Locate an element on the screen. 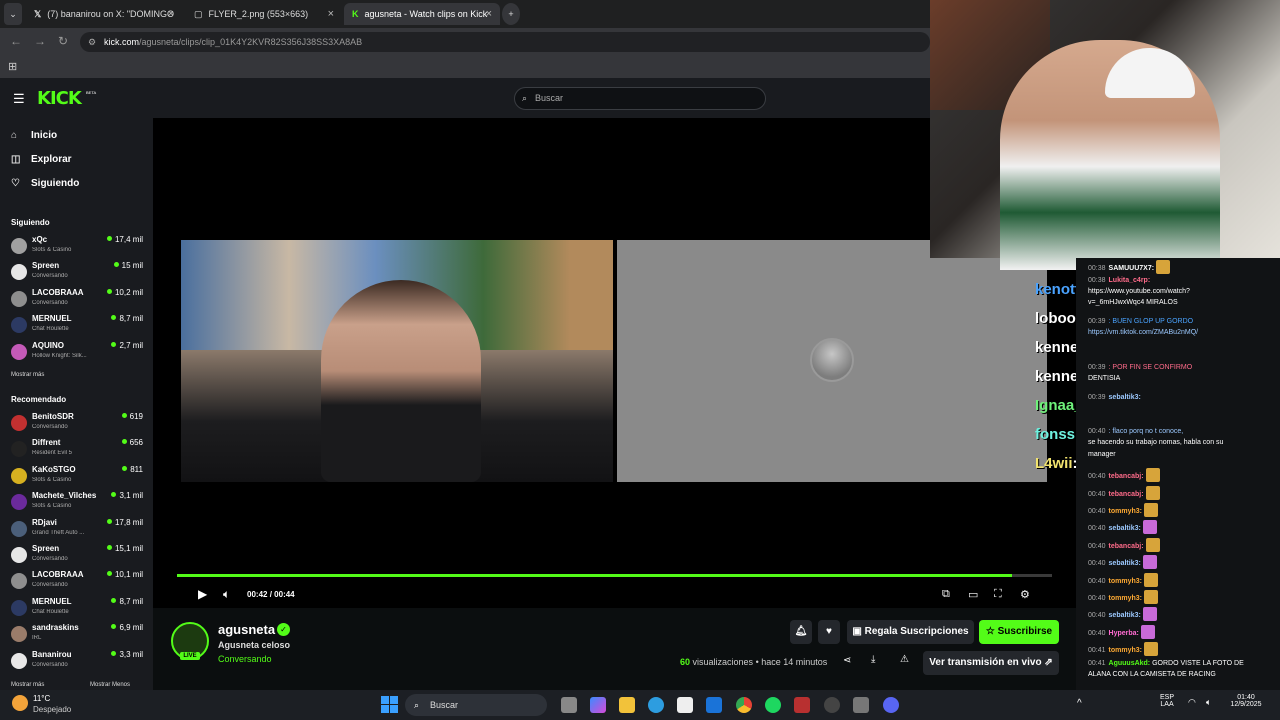 The height and width of the screenshot is (720, 1280). forward-icon: → is located at coordinates (40, 41).